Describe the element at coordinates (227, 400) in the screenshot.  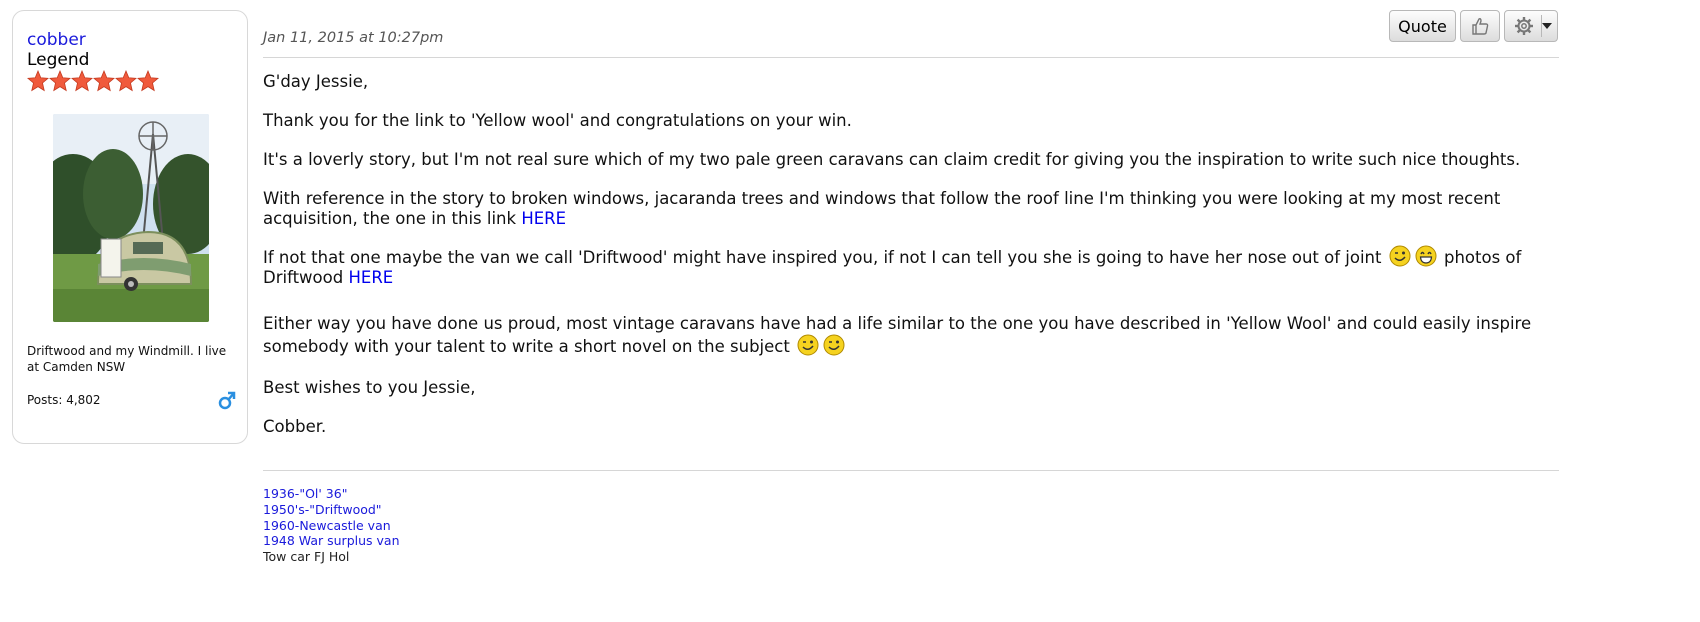
I see `male-symbol-icon` at that location.